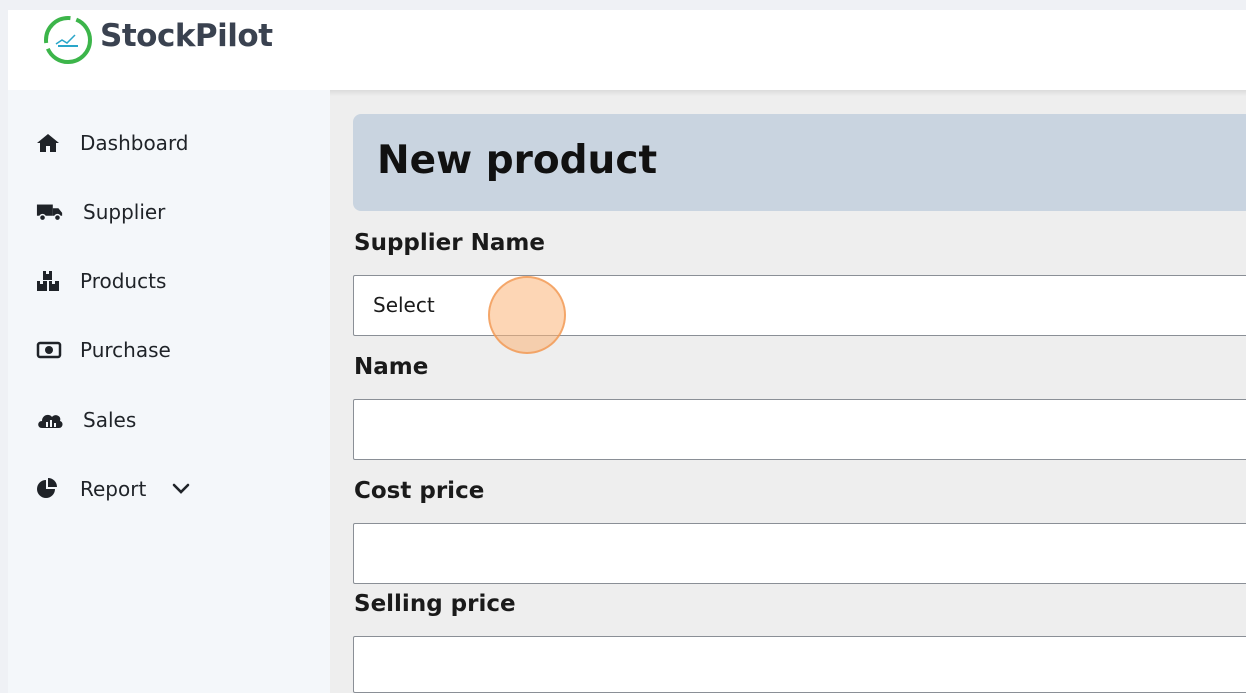 Image resolution: width=1246 pixels, height=693 pixels. I want to click on stockpilot-logo, so click(68, 40).